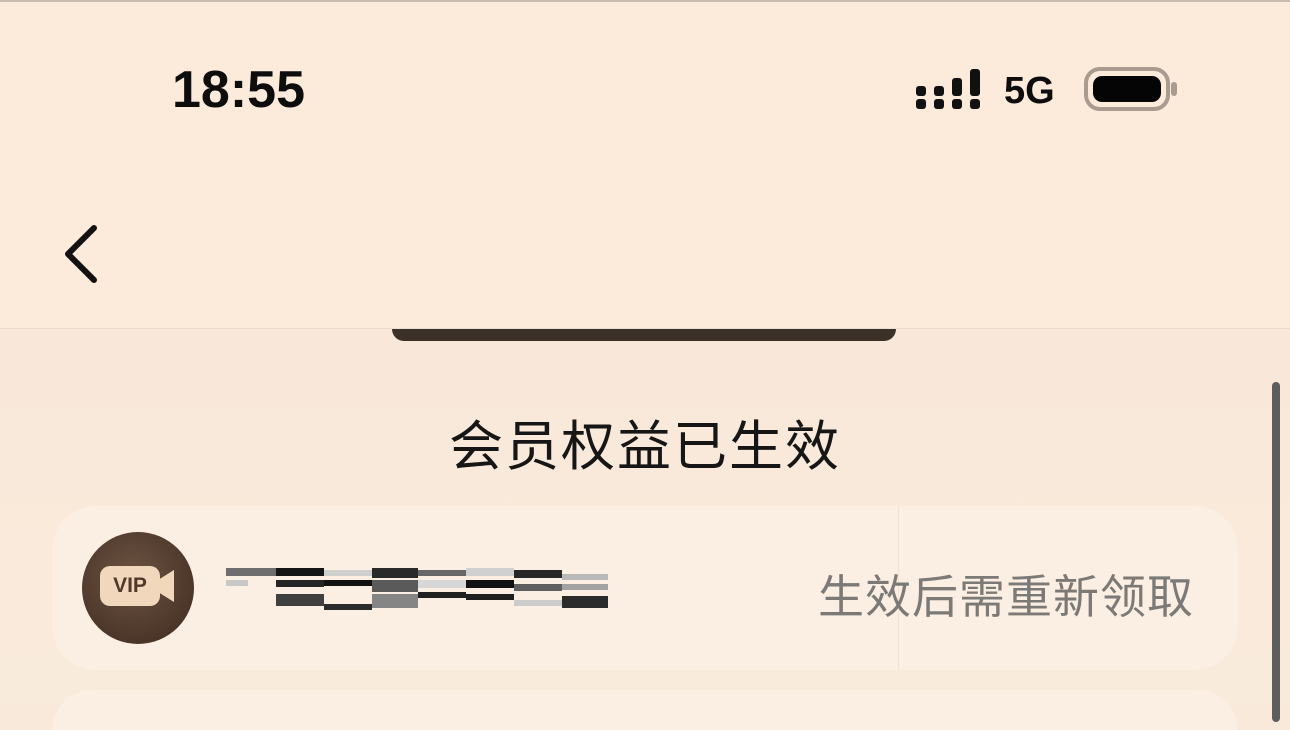  I want to click on chevron-left-icon, so click(81, 254).